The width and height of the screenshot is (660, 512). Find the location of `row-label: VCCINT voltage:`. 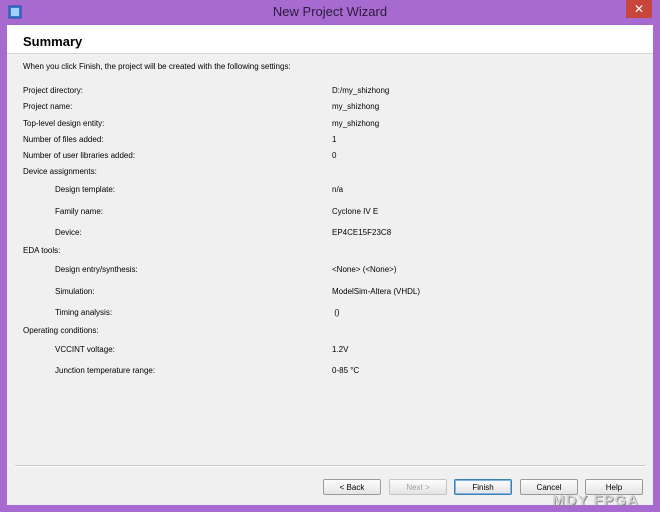

row-label: VCCINT voltage: is located at coordinates (85, 349).